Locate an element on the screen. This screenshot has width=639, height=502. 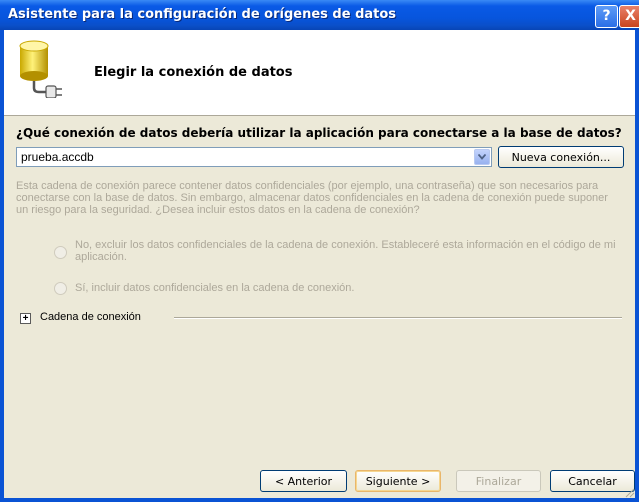
connection-combobox: prueba.accdb is located at coordinates (254, 157).